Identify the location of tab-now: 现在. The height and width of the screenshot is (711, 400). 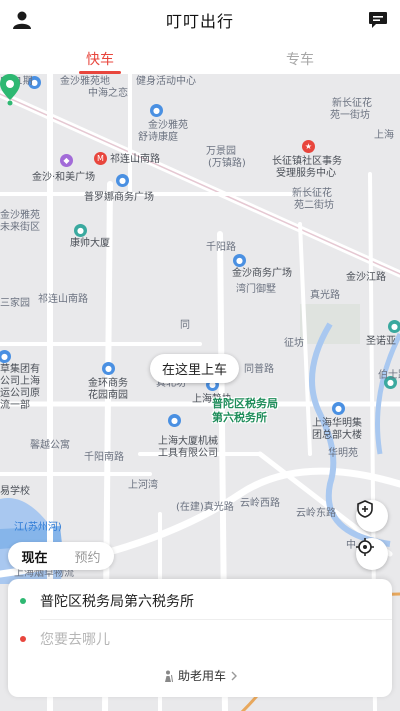
(34, 556).